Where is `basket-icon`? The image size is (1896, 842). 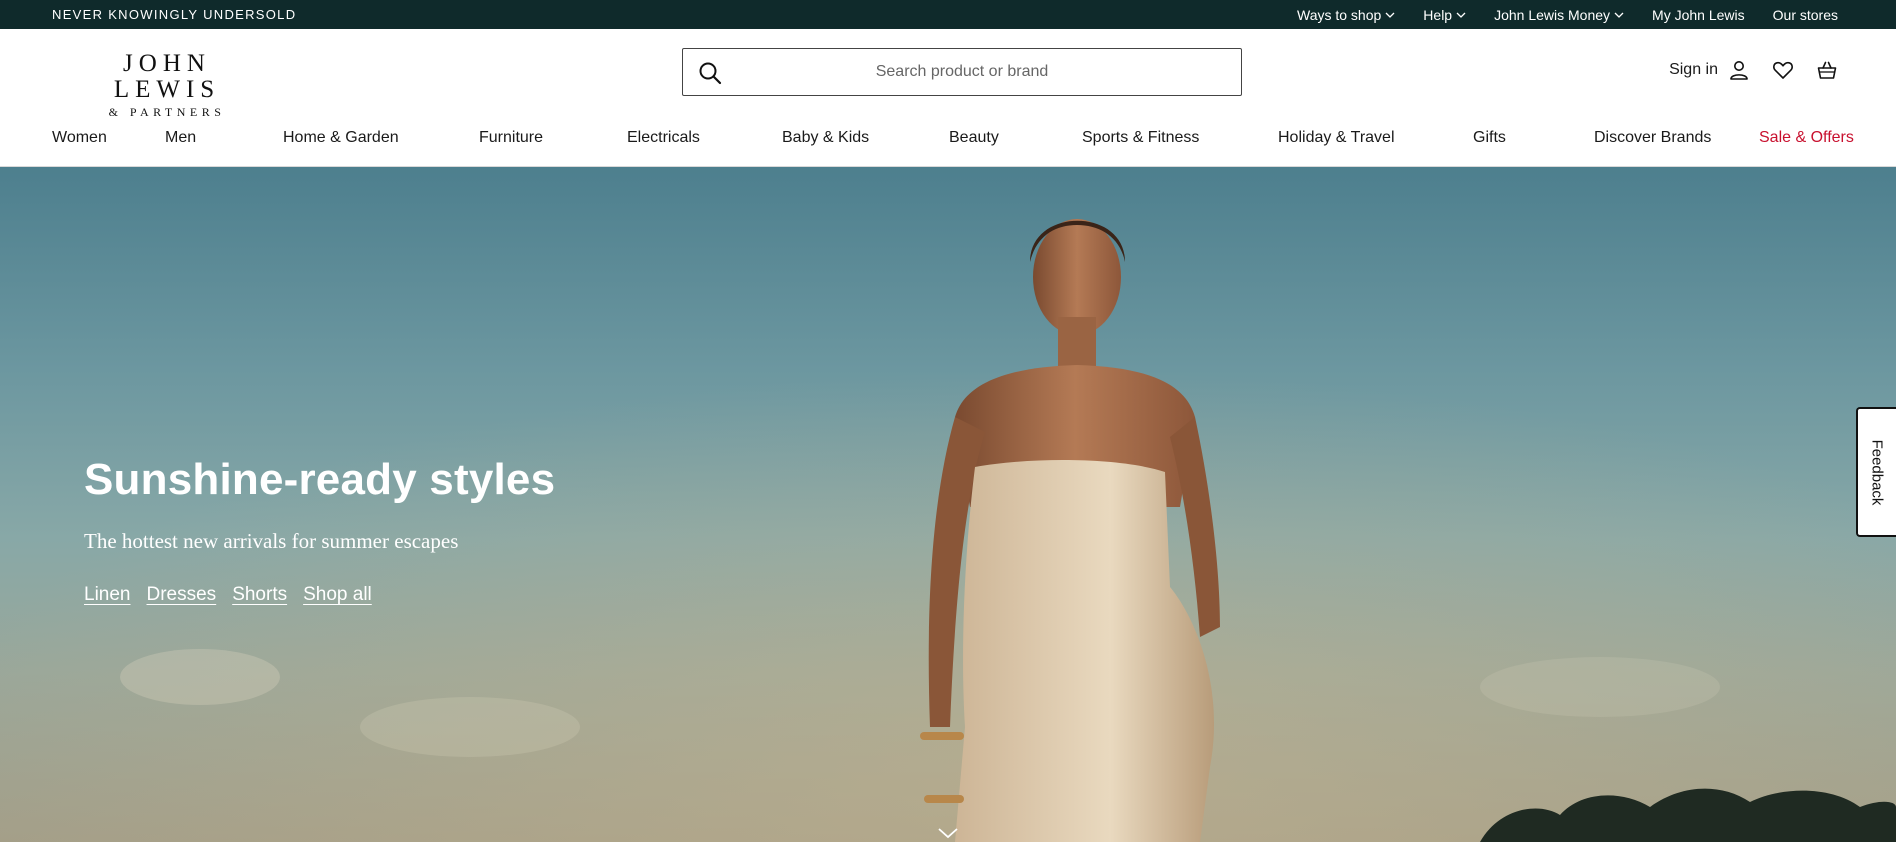
basket-icon is located at coordinates (1827, 70).